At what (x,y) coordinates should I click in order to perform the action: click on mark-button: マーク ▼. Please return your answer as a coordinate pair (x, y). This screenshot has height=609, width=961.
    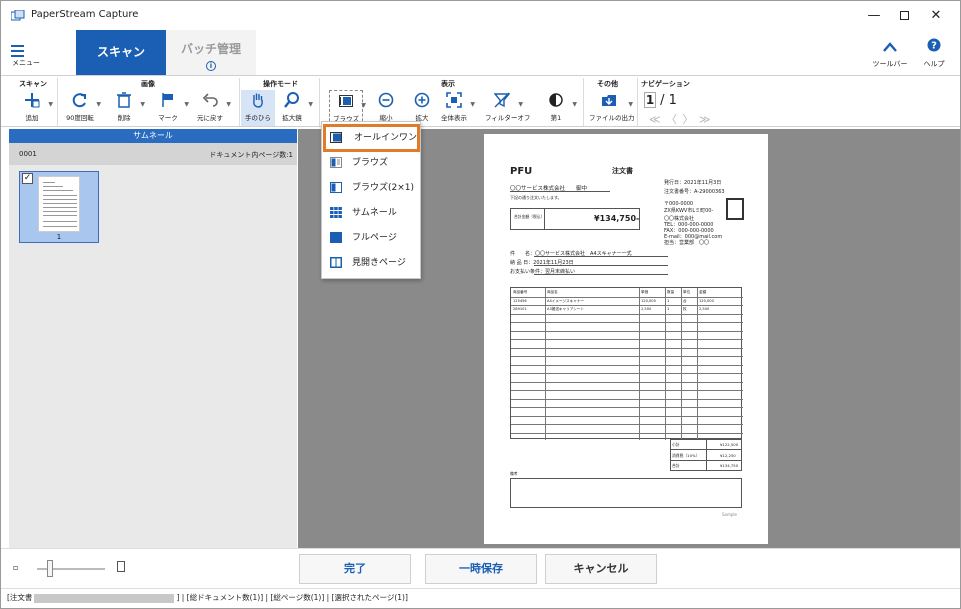
    Looking at the image, I should click on (170, 108).